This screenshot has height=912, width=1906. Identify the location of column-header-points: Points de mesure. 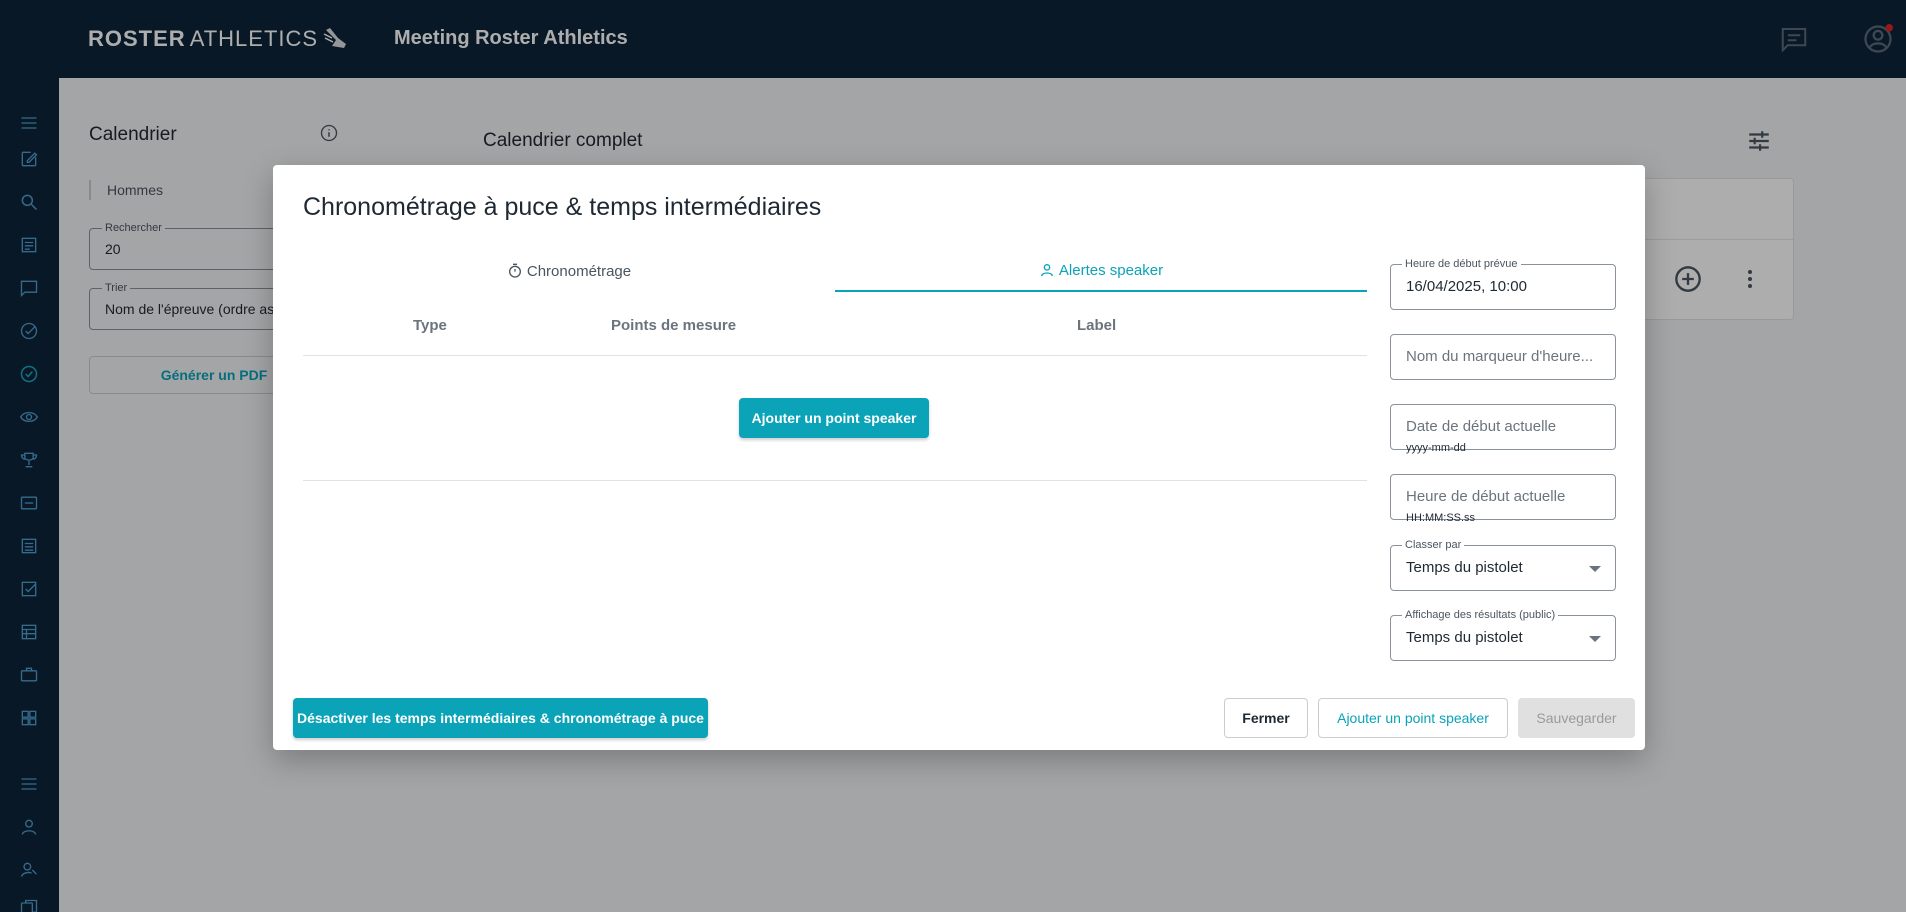
(673, 325).